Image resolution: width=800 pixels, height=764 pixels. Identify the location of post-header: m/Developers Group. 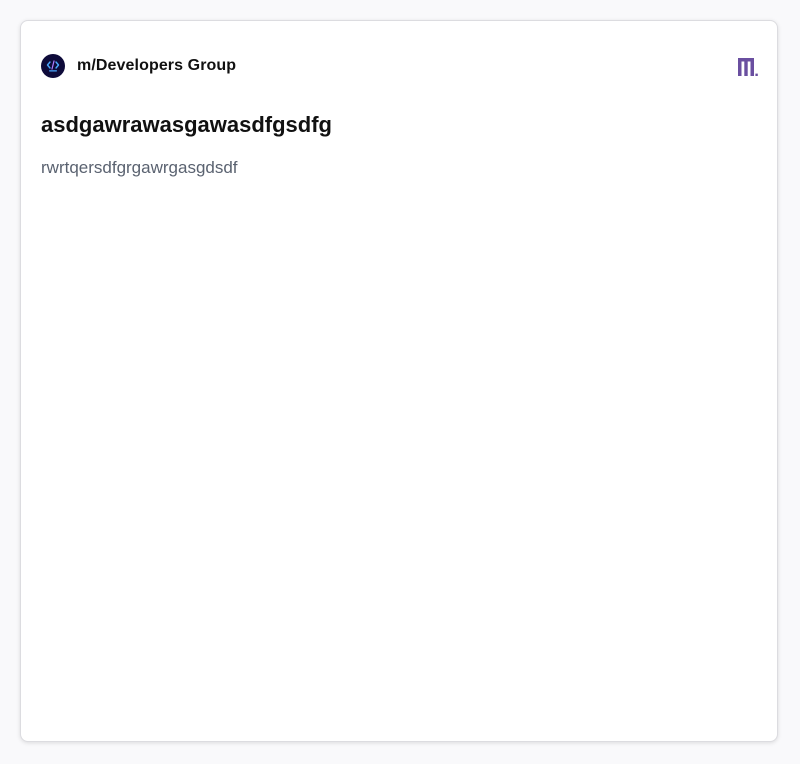
(138, 66).